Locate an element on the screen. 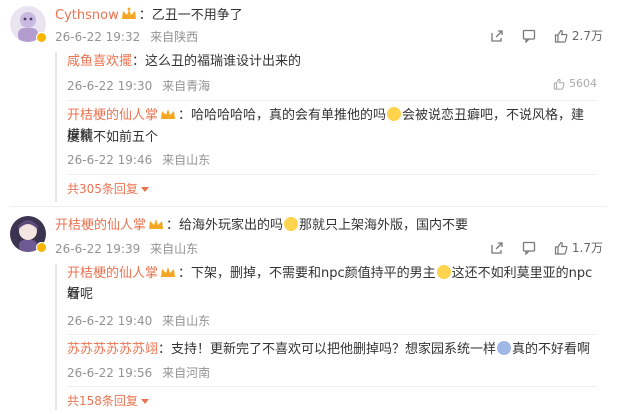 The image size is (617, 414). reply-text: ：支持！更新完了不喜欢可以把他删掉吗？想家园系统一样 is located at coordinates (327, 349).